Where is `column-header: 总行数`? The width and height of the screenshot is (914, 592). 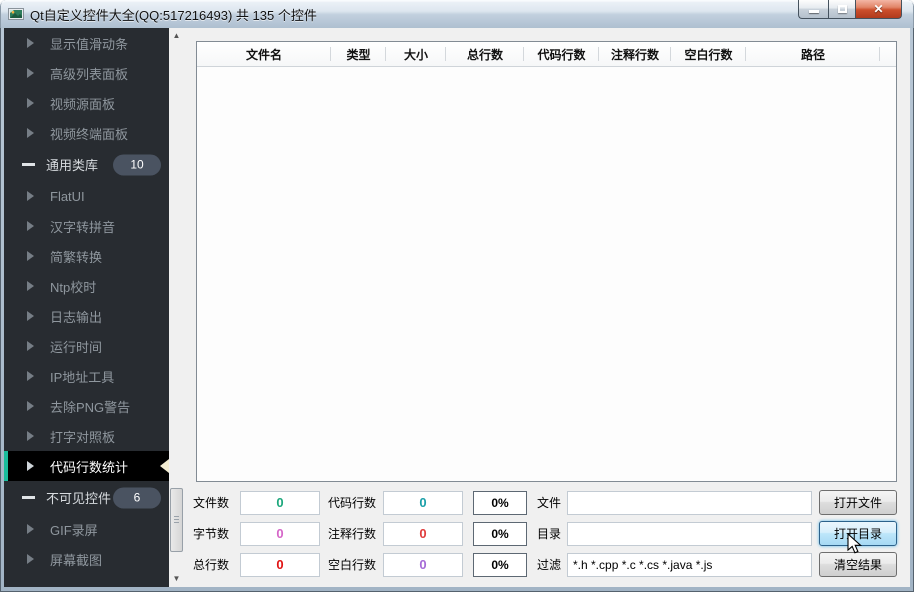 column-header: 总行数 is located at coordinates (485, 54).